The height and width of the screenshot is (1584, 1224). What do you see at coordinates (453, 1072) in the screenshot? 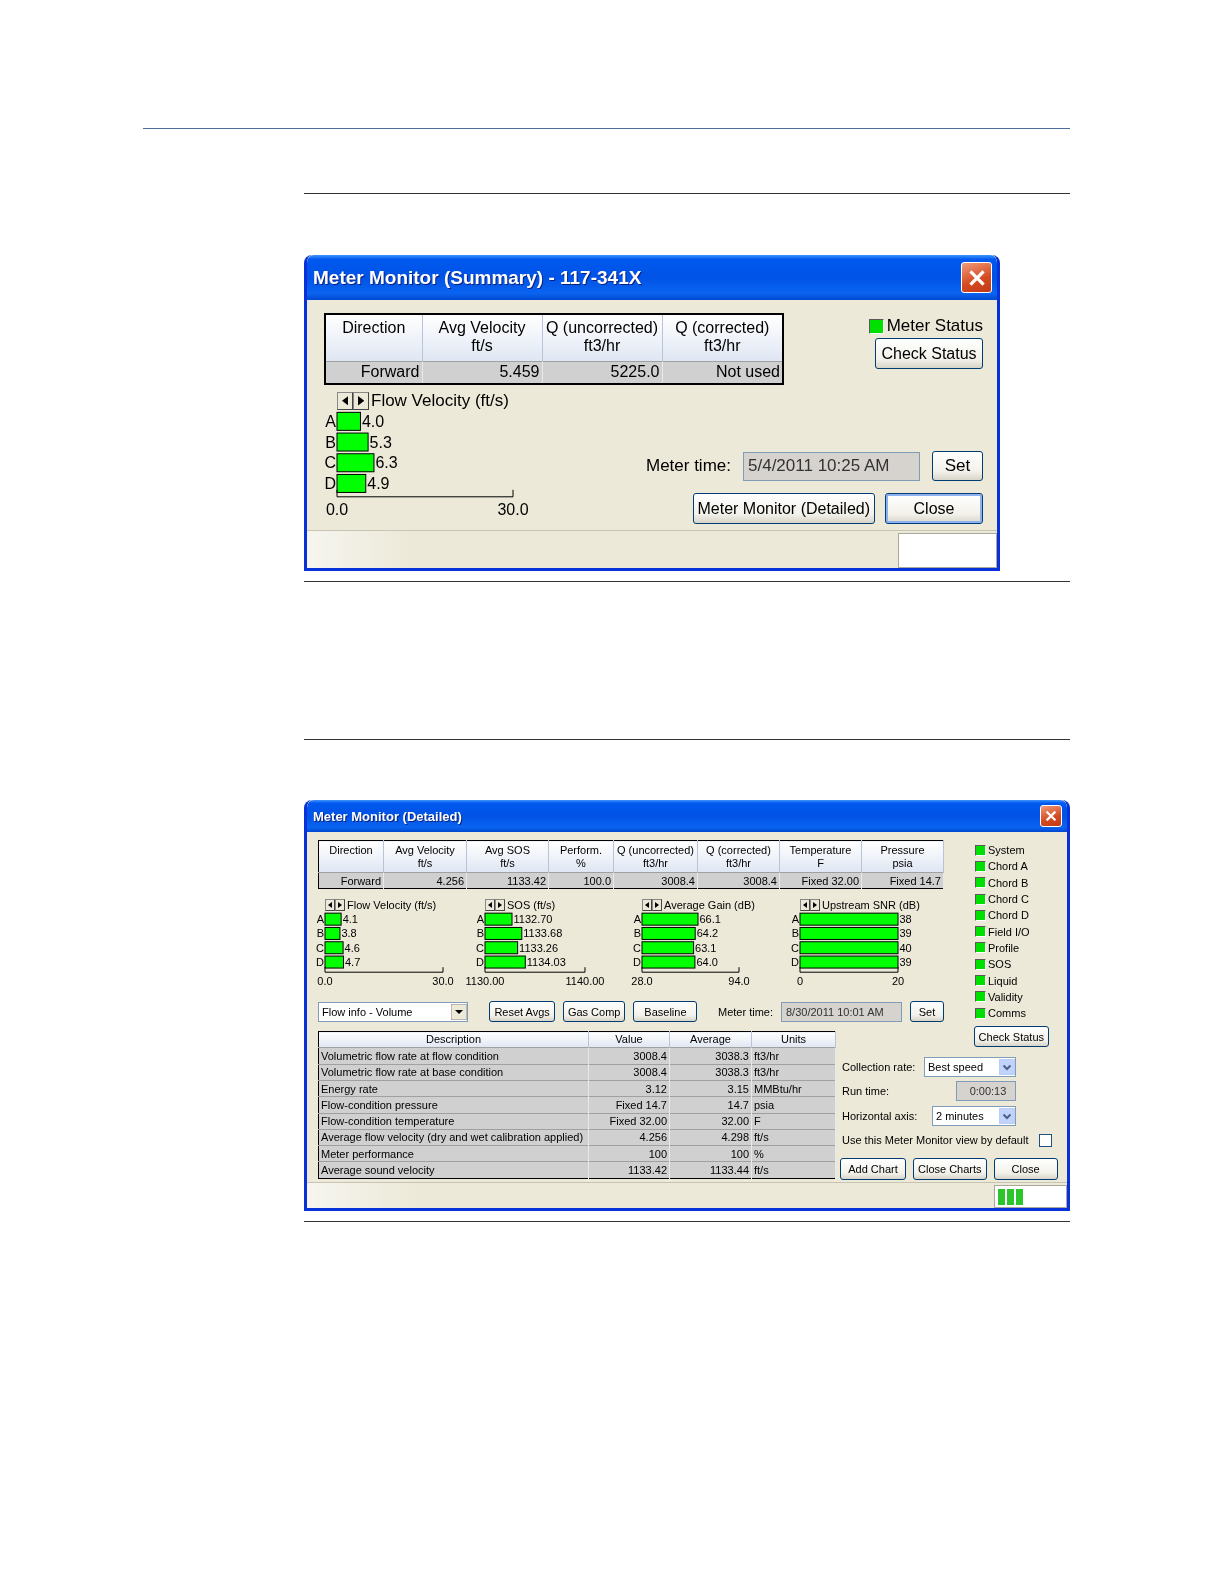
I see `table-cell: Volumetric flow rate at base condition` at bounding box center [453, 1072].